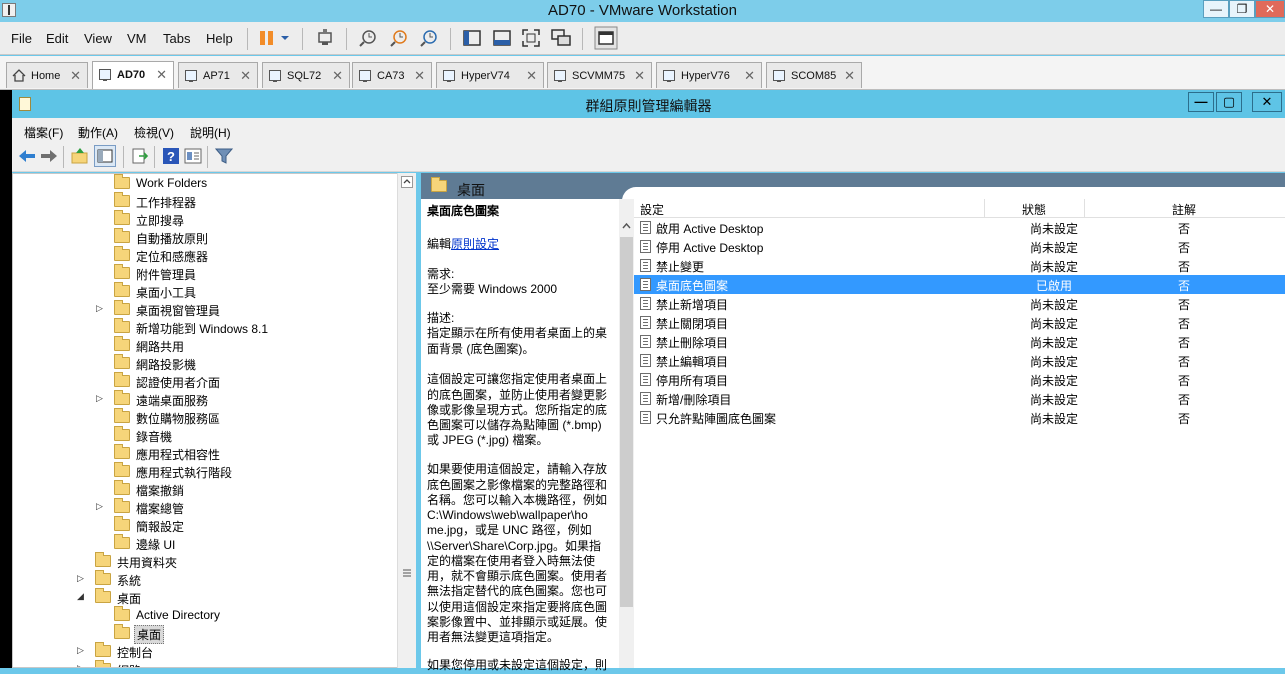 The width and height of the screenshot is (1285, 674). I want to click on unity-icon, so click(561, 38).